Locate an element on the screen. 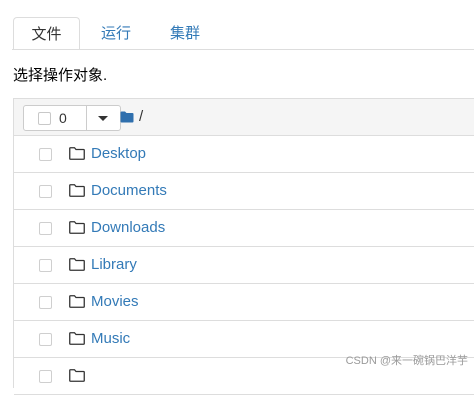 The height and width of the screenshot is (395, 474). list-item: Downloads is located at coordinates (244, 228).